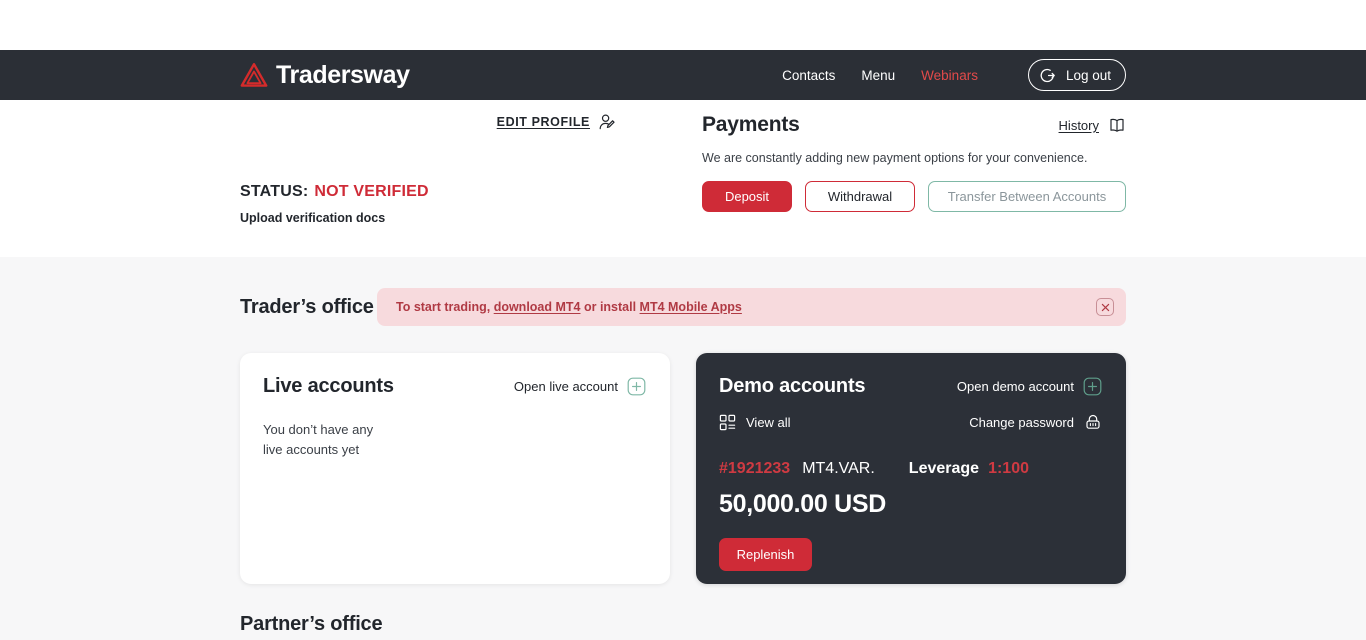  Describe the element at coordinates (1105, 307) in the screenshot. I see `close-icon` at that location.